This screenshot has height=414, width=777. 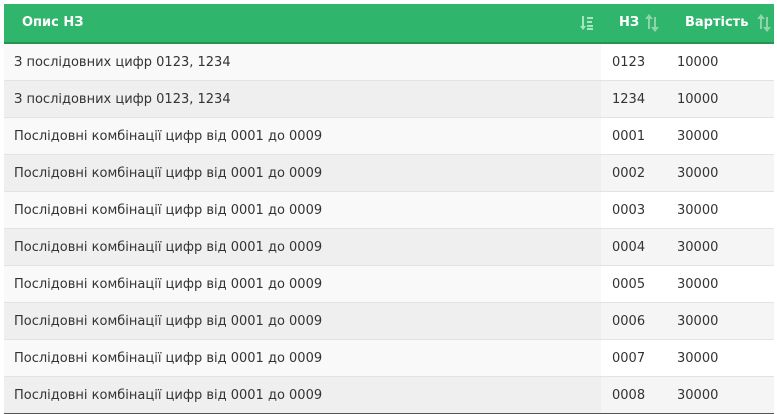 I want to click on column-header-price: Вартість, so click(x=720, y=24).